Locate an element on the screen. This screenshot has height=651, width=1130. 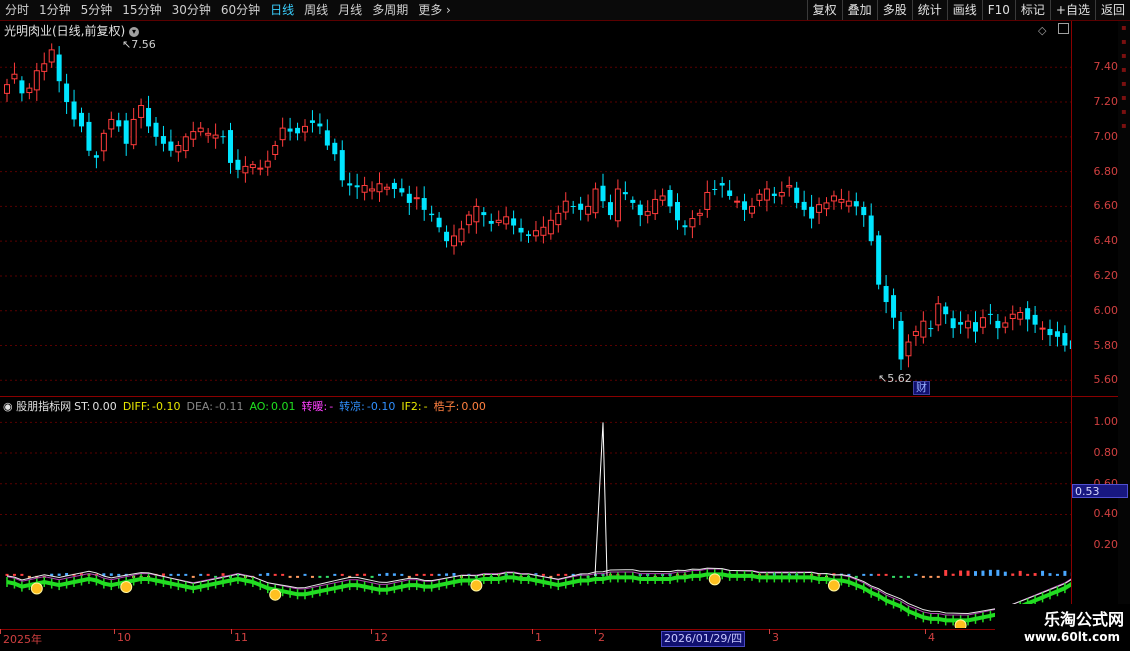
period-tab-0: 分时 is located at coordinates (17, 10).